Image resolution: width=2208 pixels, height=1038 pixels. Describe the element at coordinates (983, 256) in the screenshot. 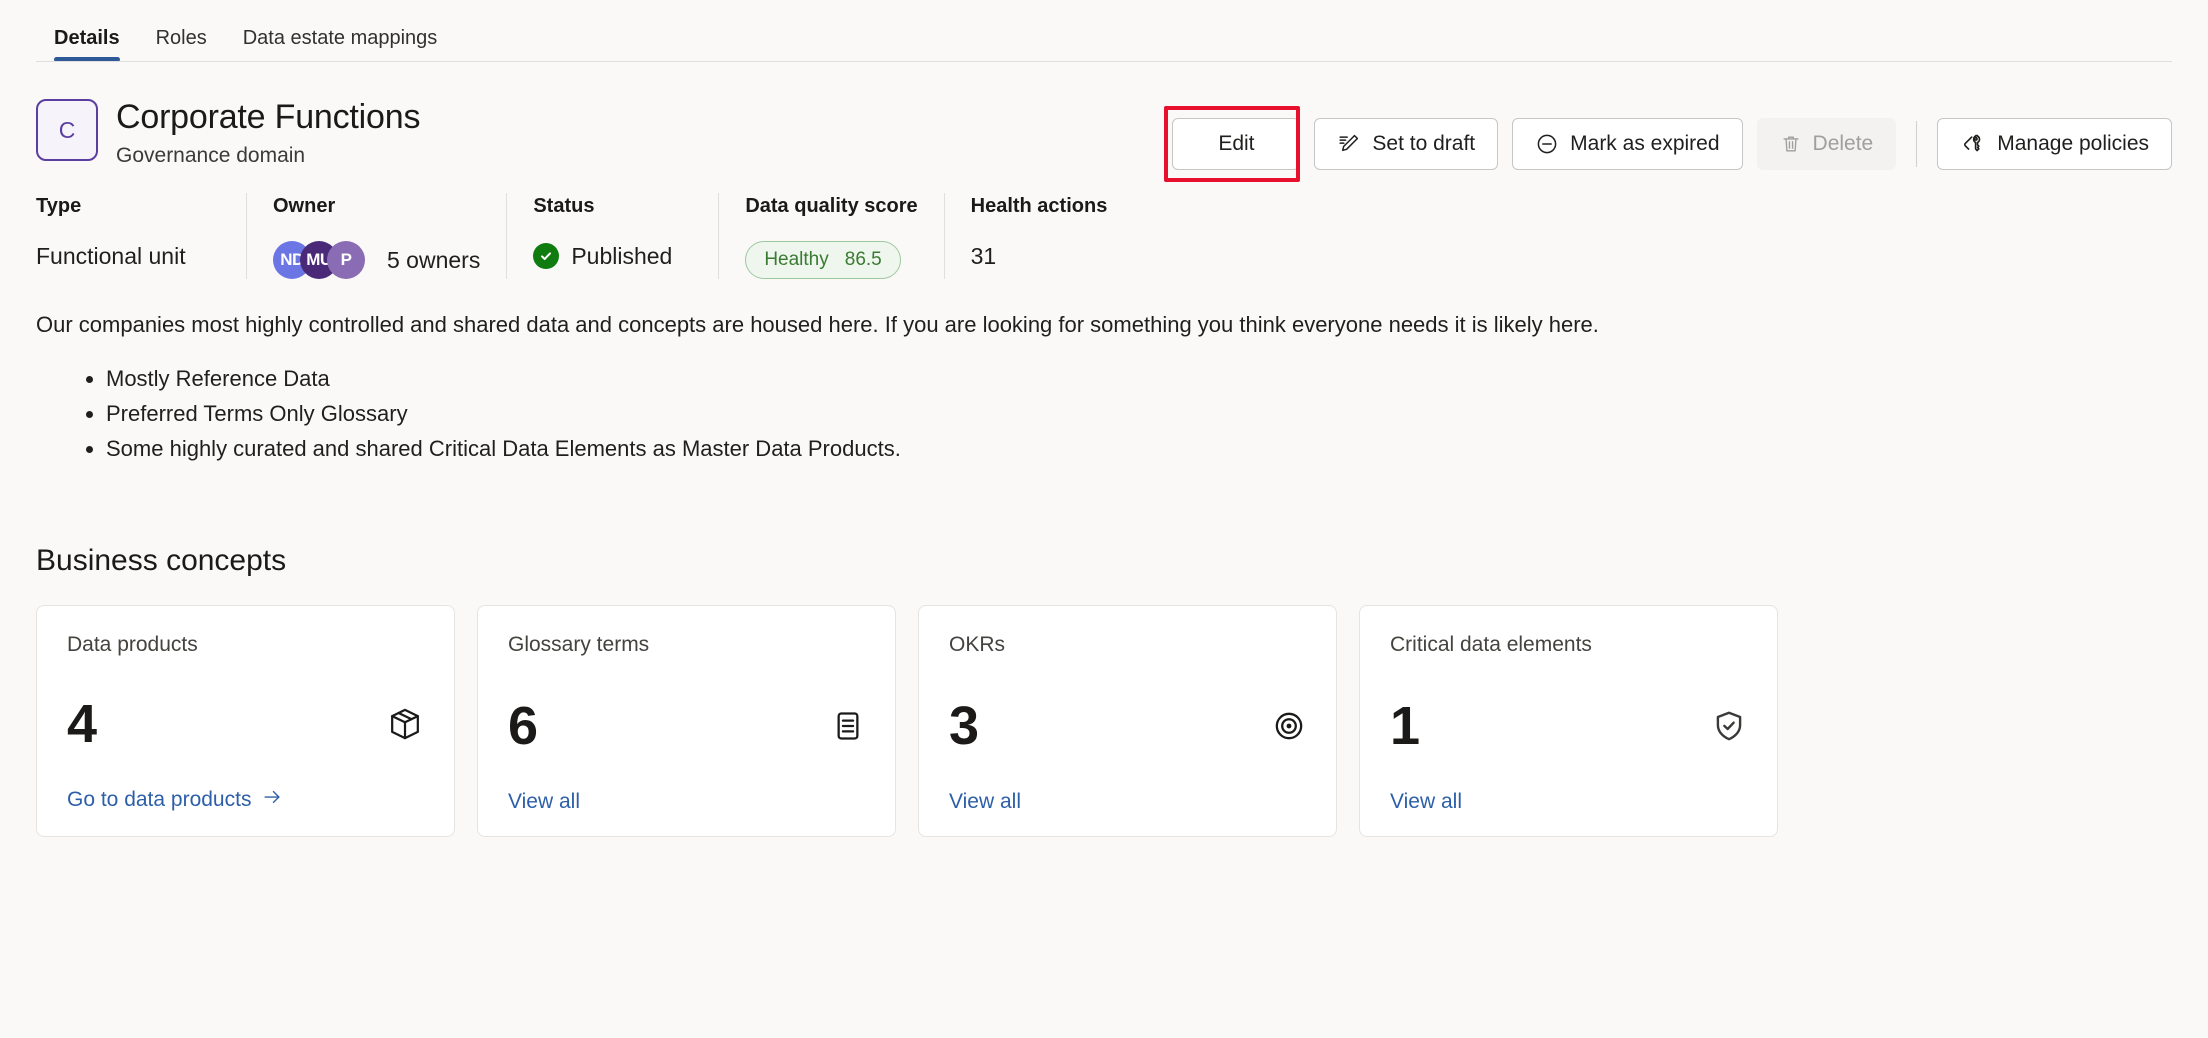

I see `meta-health-actions-value: 31` at that location.